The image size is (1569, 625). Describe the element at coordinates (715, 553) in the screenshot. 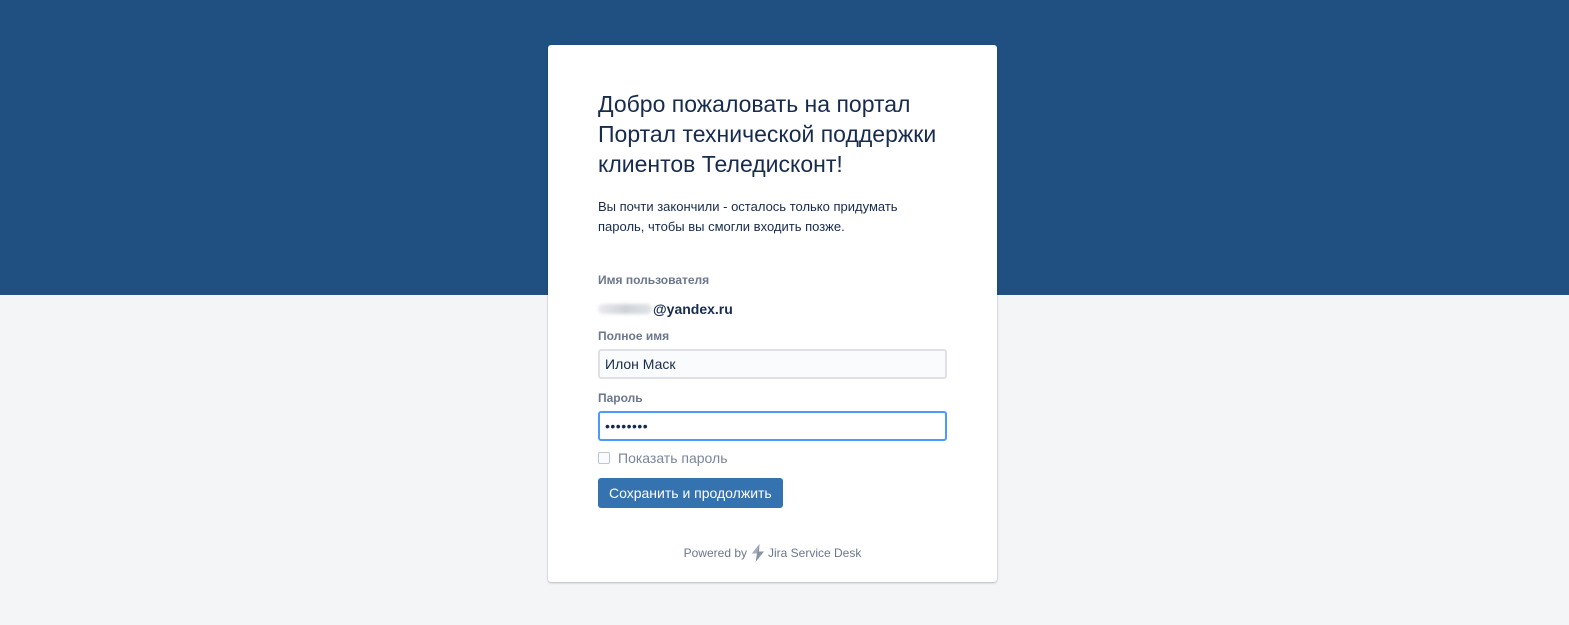

I see `powered-by-text: Powered by` at that location.